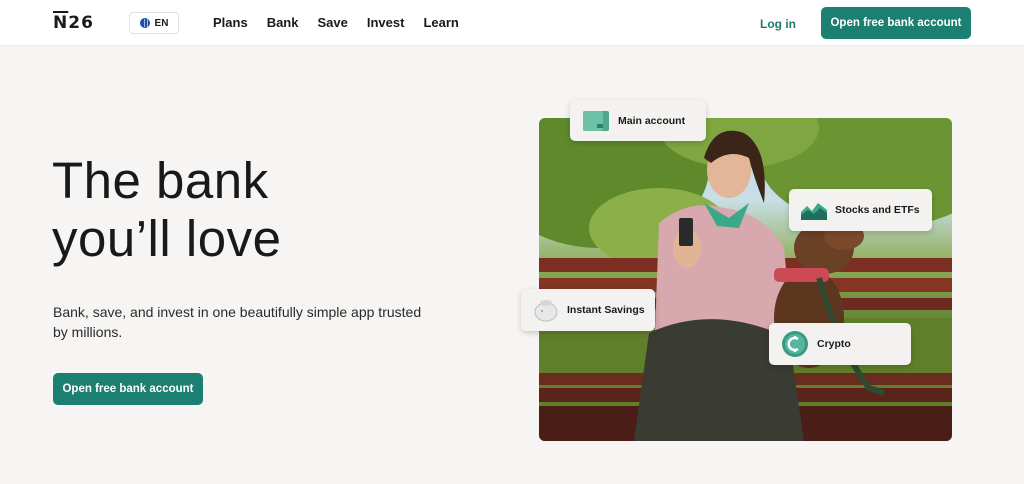  What do you see at coordinates (652, 120) in the screenshot?
I see `main-account-label: Main account` at bounding box center [652, 120].